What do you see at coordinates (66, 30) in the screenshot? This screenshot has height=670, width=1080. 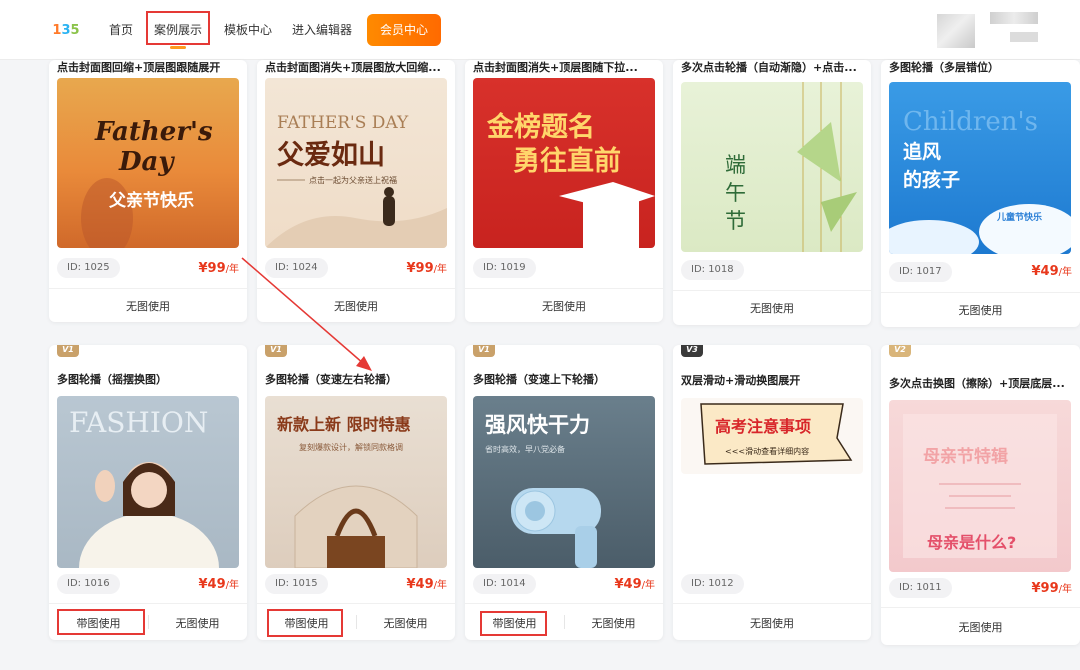 I see `logo: 135` at bounding box center [66, 30].